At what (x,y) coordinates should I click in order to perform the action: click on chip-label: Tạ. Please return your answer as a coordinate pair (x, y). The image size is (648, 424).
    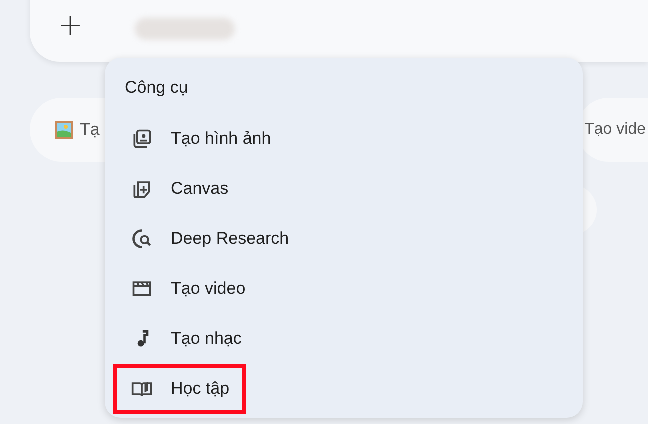
    Looking at the image, I should click on (90, 130).